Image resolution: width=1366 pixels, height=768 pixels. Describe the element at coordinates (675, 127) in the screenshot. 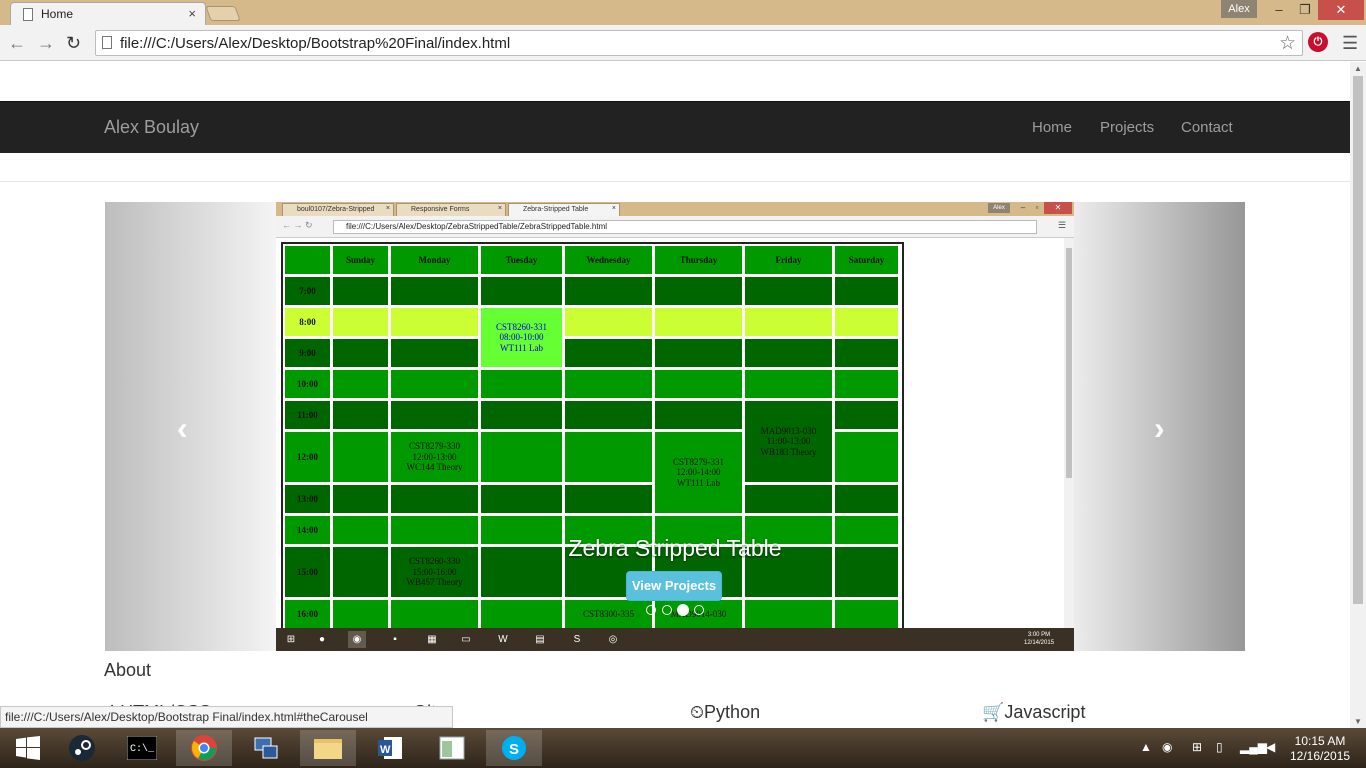

I see `site-navbar: Alex Boulay Home Projects Contact` at that location.